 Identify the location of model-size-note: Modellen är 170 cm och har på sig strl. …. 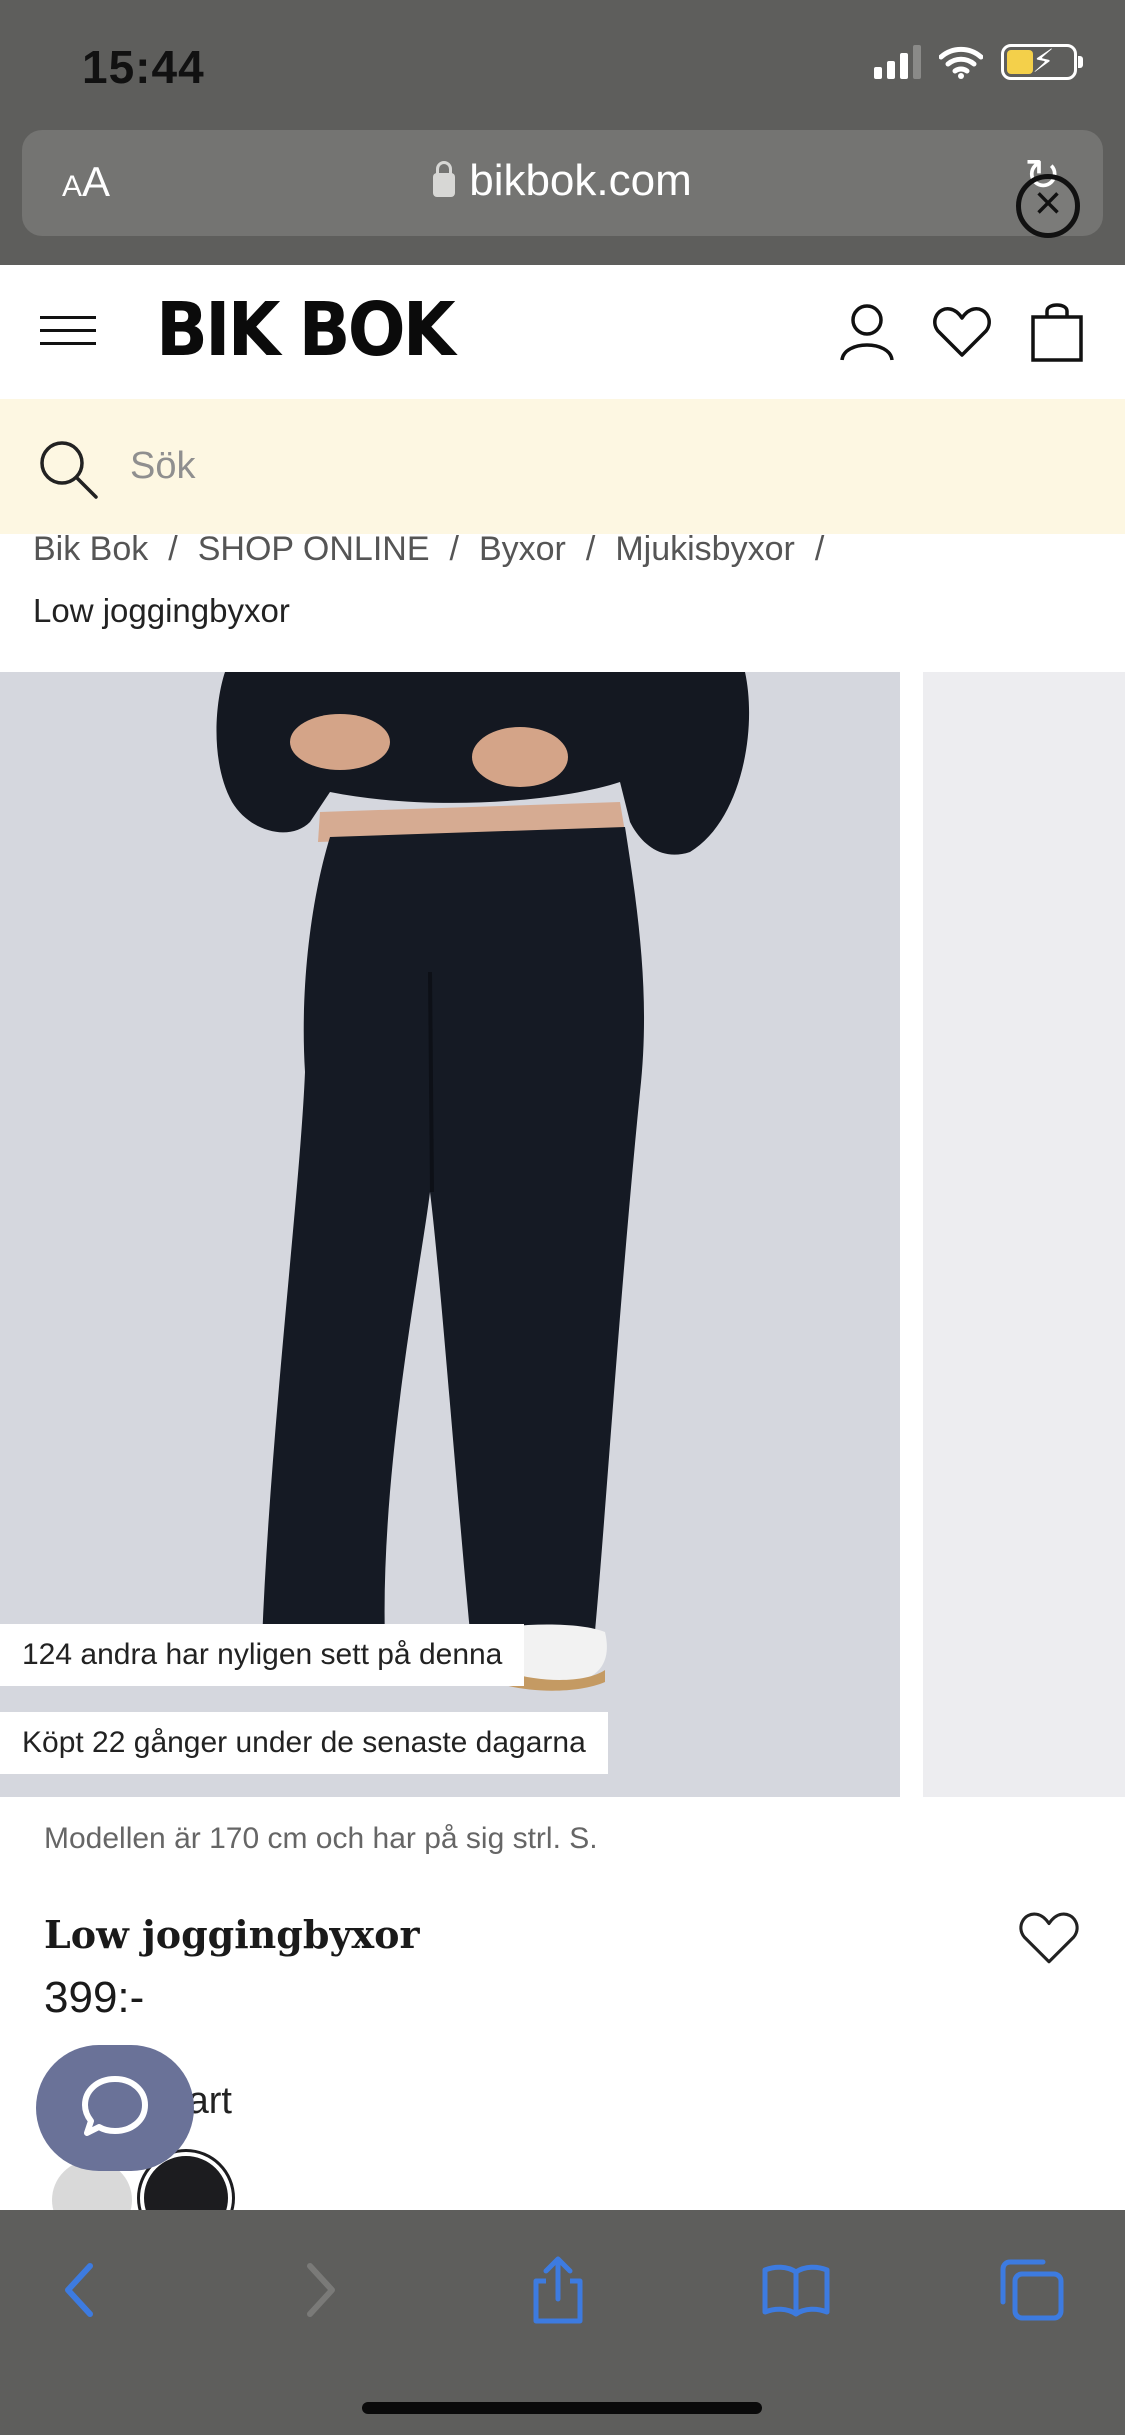
(321, 1838).